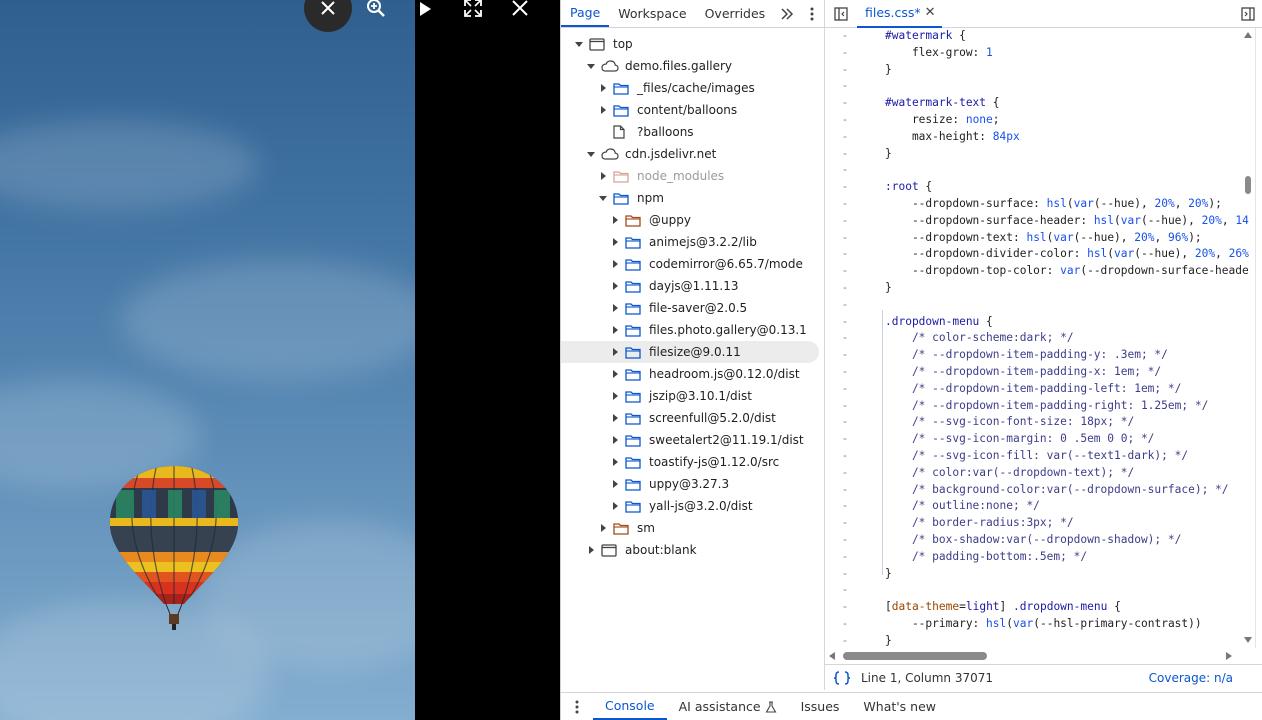 The height and width of the screenshot is (720, 1262). Describe the element at coordinates (1247, 13) in the screenshot. I see `toggle-debugger-button` at that location.